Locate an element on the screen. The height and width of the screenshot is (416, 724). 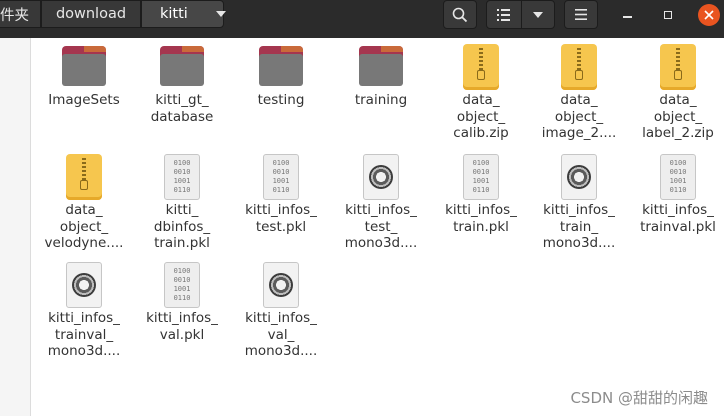
file-item-folder: kitti_gt_ database is located at coordinates (182, 81).